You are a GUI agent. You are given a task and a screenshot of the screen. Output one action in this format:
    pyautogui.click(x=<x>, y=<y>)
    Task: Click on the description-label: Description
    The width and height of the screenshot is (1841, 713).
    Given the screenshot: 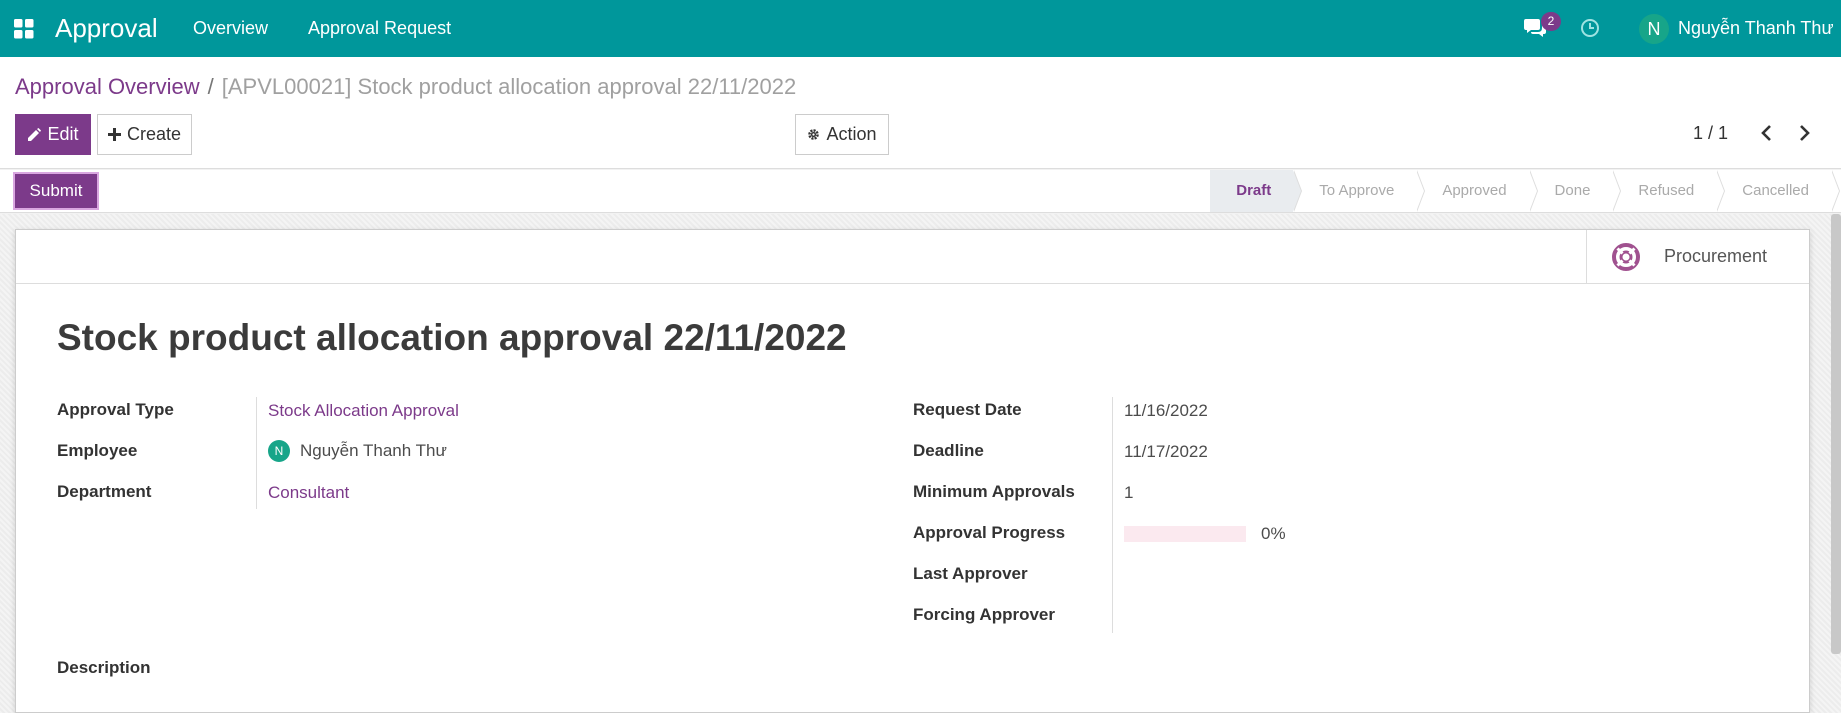 What is the action you would take?
    pyautogui.click(x=104, y=667)
    